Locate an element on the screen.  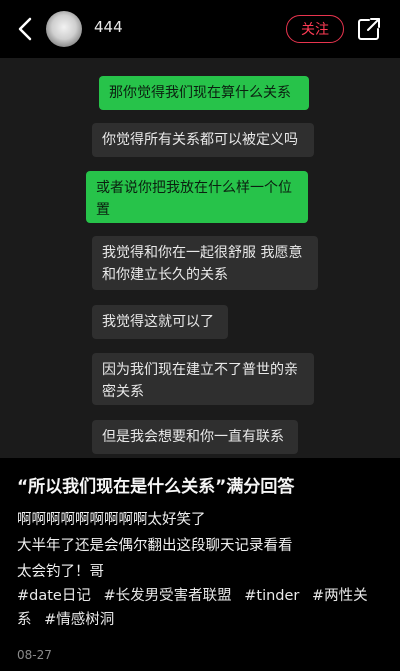
follow-button: 关注 is located at coordinates (315, 29).